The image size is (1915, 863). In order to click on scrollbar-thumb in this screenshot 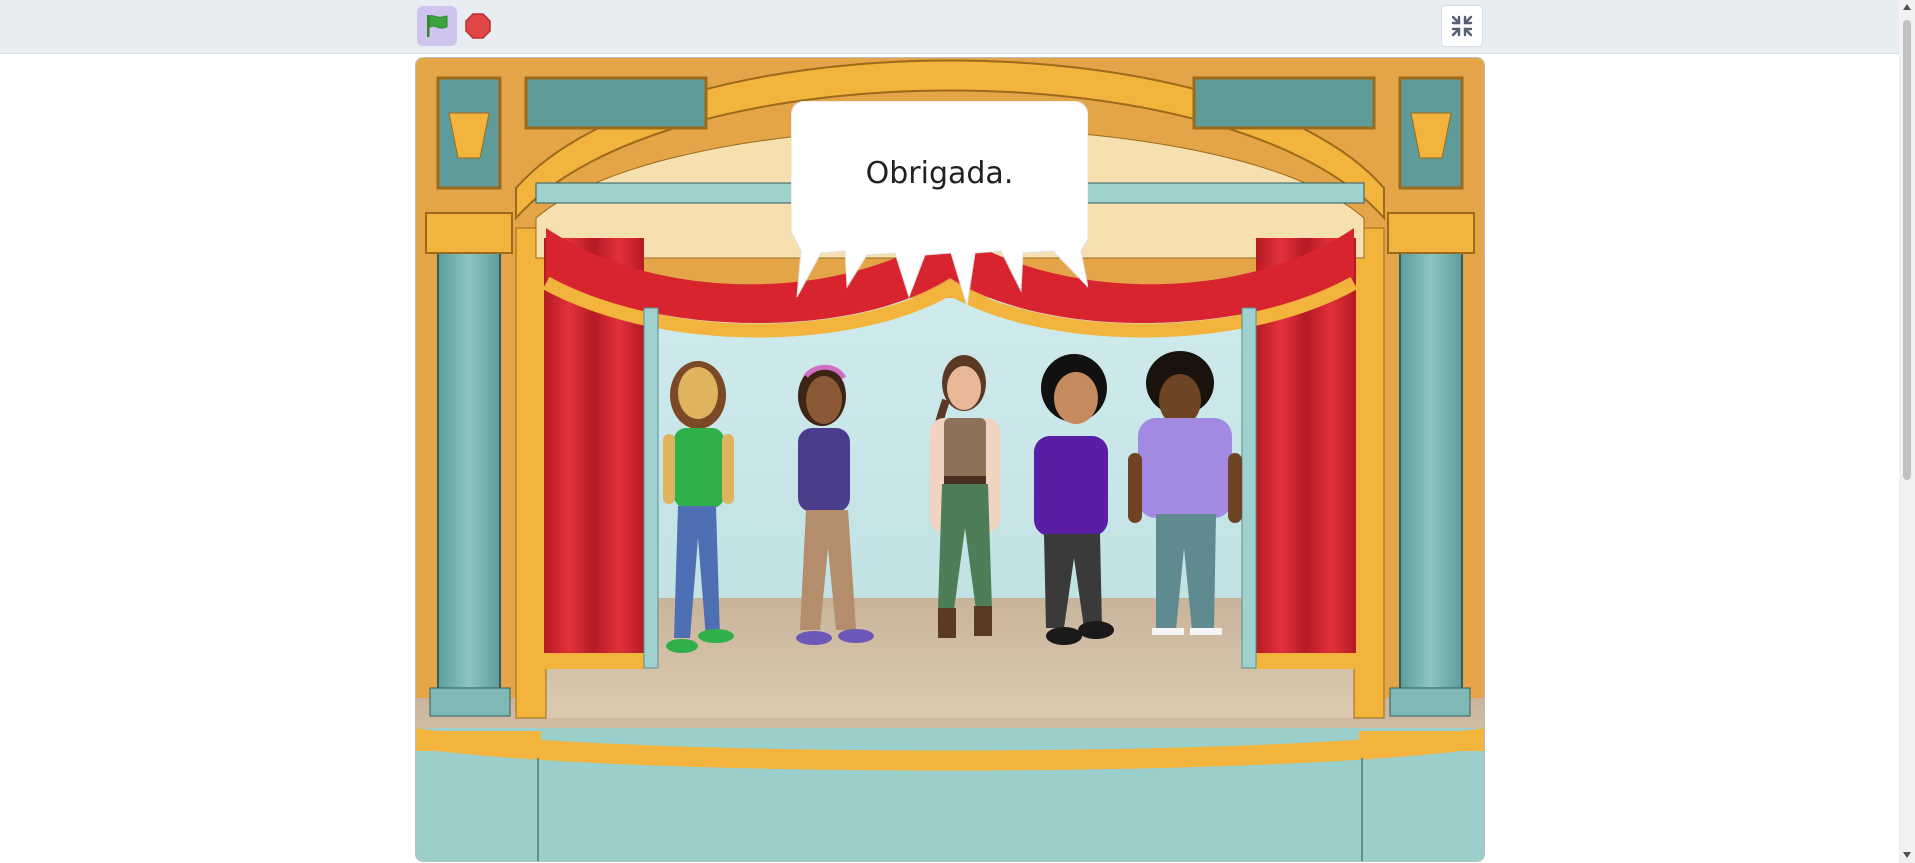, I will do `click(1907, 250)`.